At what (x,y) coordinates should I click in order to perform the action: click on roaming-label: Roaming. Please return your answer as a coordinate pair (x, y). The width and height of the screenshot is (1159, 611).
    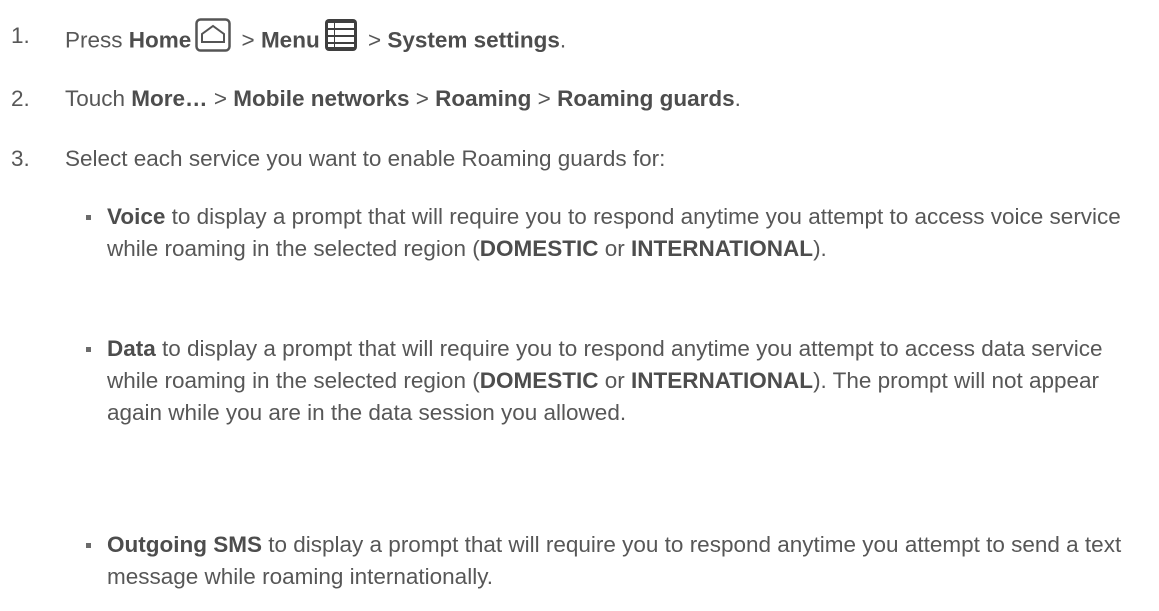
    Looking at the image, I should click on (483, 98).